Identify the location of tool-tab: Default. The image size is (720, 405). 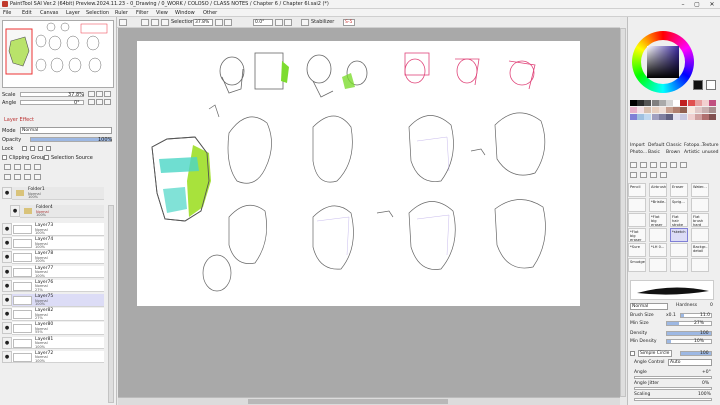
(656, 145).